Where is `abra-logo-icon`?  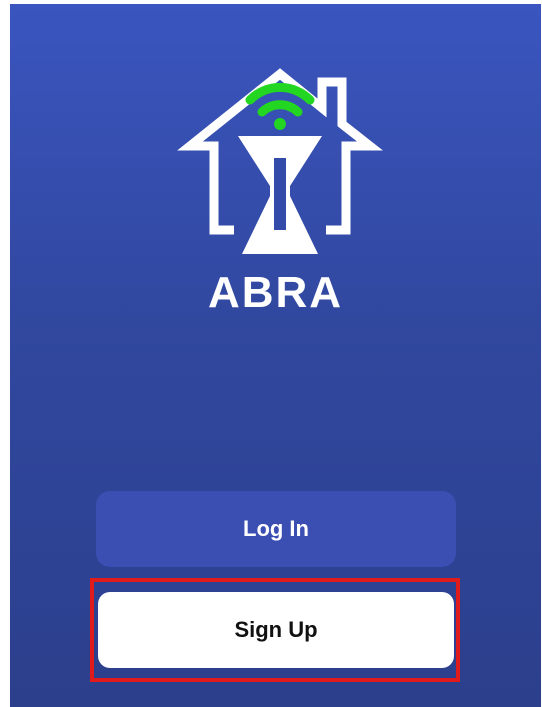
abra-logo-icon is located at coordinates (280, 161).